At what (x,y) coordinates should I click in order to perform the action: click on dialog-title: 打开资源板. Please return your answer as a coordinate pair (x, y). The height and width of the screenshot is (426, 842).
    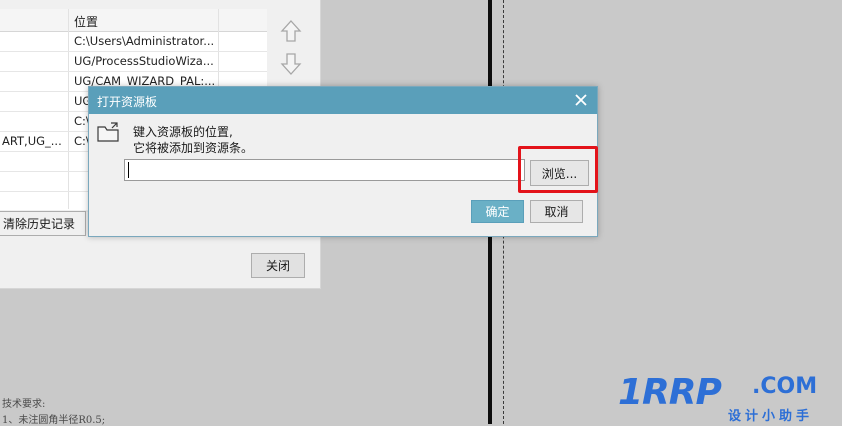
    Looking at the image, I should click on (127, 102).